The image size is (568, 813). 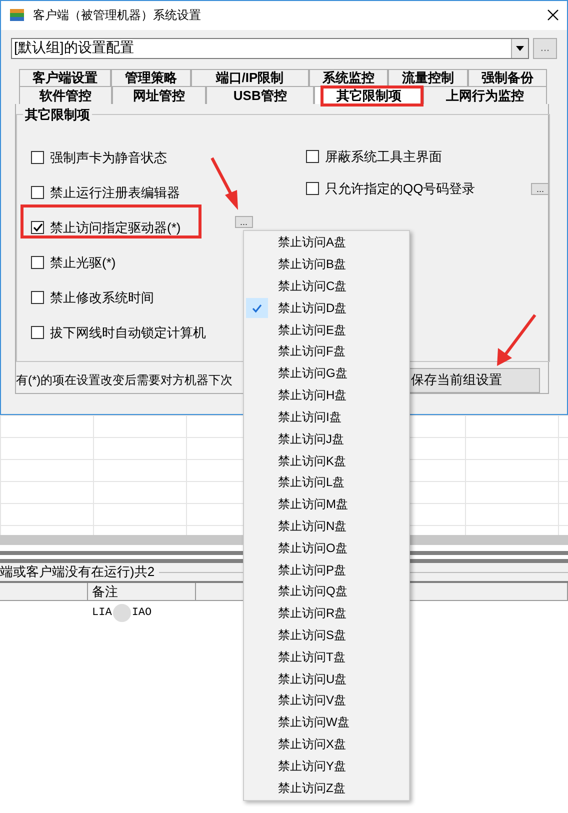 What do you see at coordinates (383, 157) in the screenshot?
I see `option-label: 屏蔽系统工具主界面` at bounding box center [383, 157].